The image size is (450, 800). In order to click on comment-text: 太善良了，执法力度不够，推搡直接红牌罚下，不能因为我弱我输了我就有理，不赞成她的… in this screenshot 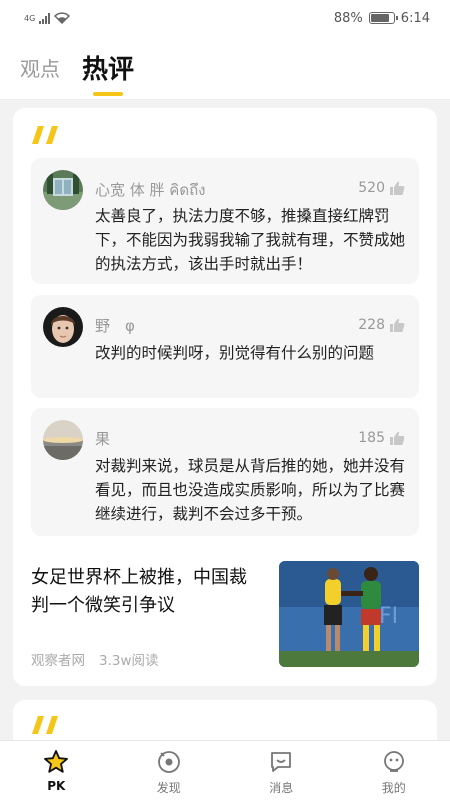, I will do `click(250, 240)`.